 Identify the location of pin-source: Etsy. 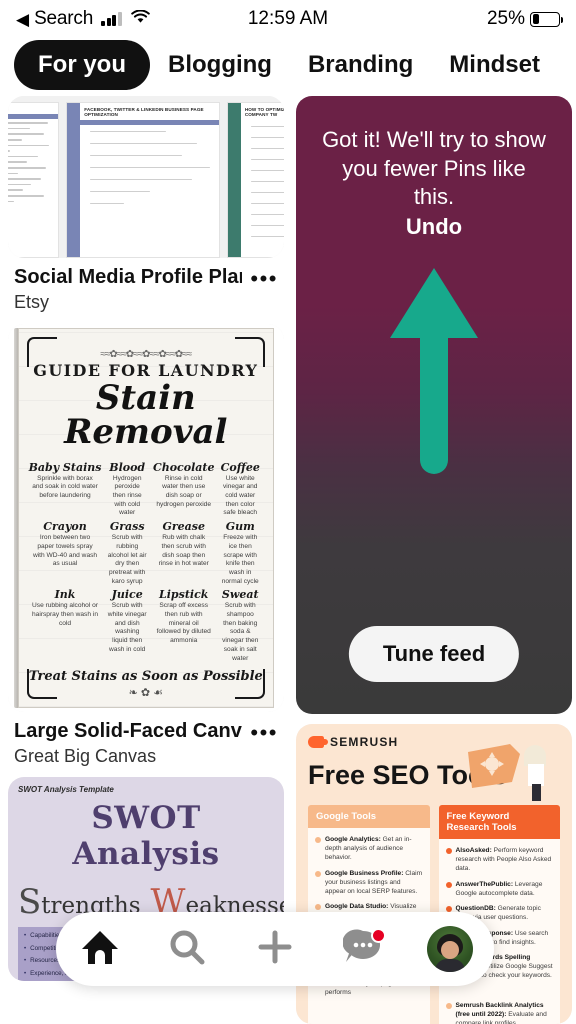
(146, 303).